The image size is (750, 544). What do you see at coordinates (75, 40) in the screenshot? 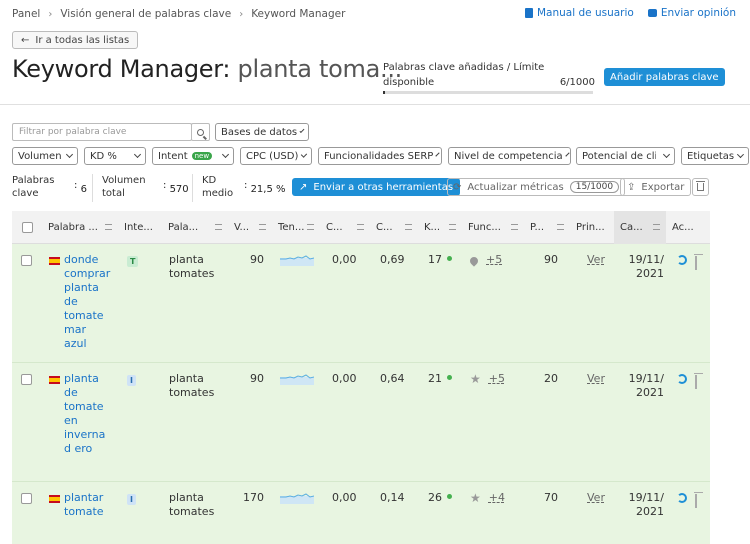
I see `back-to-lists-button: ← Ir a todas las listas` at bounding box center [75, 40].